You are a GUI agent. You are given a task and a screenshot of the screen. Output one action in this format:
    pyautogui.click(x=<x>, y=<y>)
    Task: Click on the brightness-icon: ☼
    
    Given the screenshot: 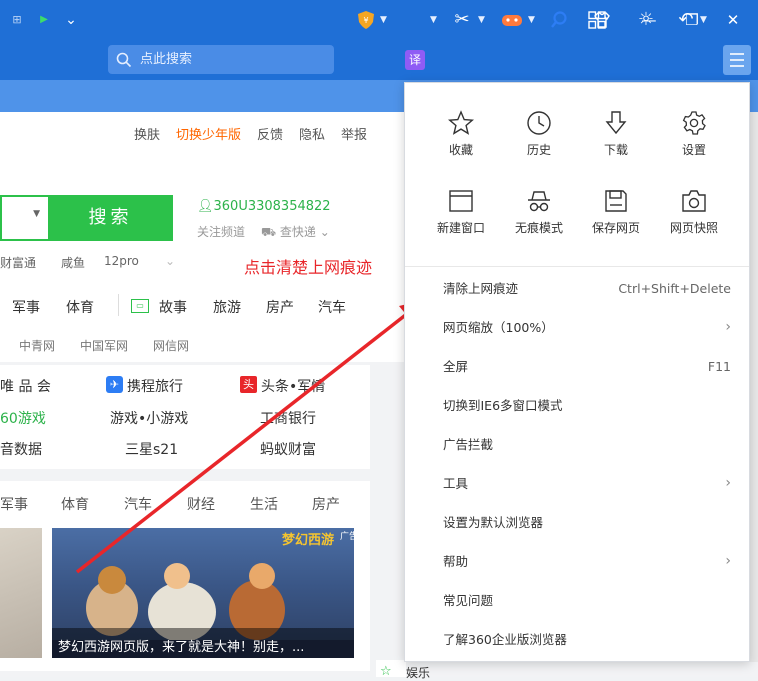 What is the action you would take?
    pyautogui.click(x=646, y=20)
    